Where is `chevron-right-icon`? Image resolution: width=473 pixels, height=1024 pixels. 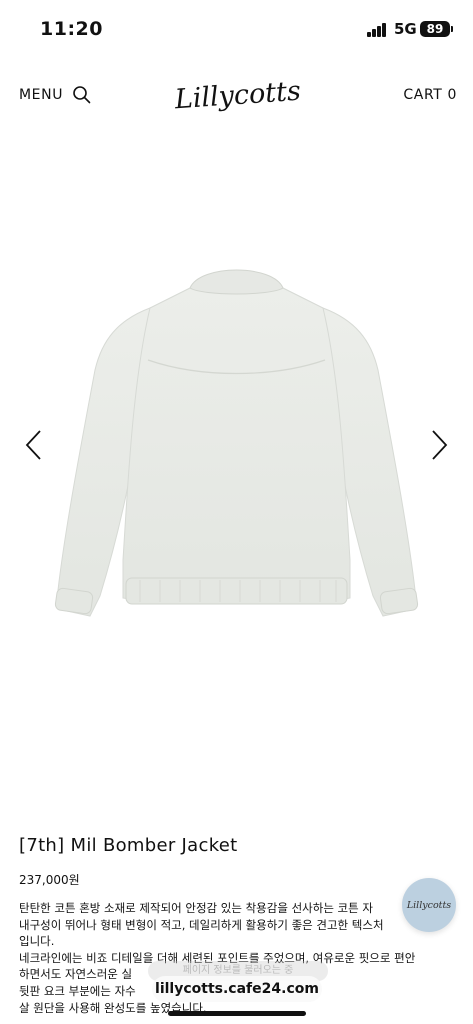
chevron-right-icon is located at coordinates (439, 445).